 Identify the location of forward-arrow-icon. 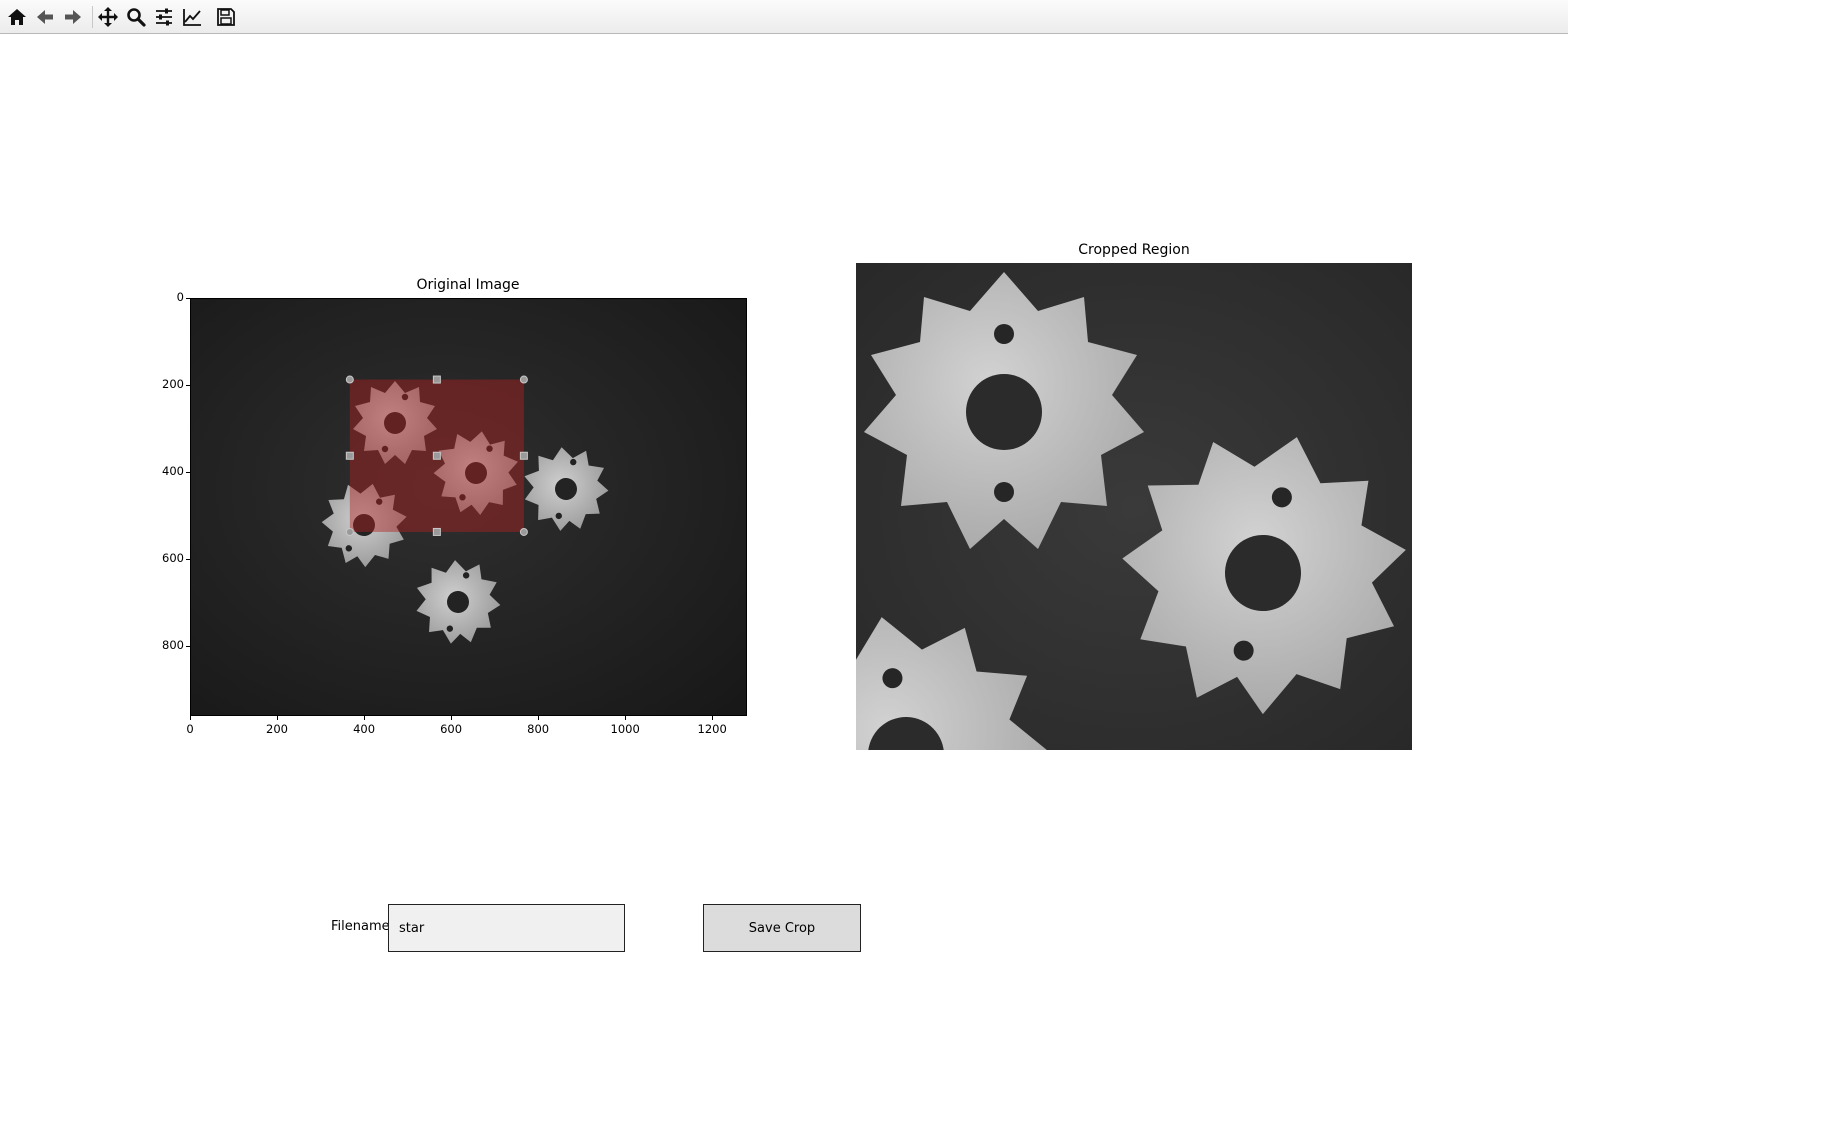
(73, 17).